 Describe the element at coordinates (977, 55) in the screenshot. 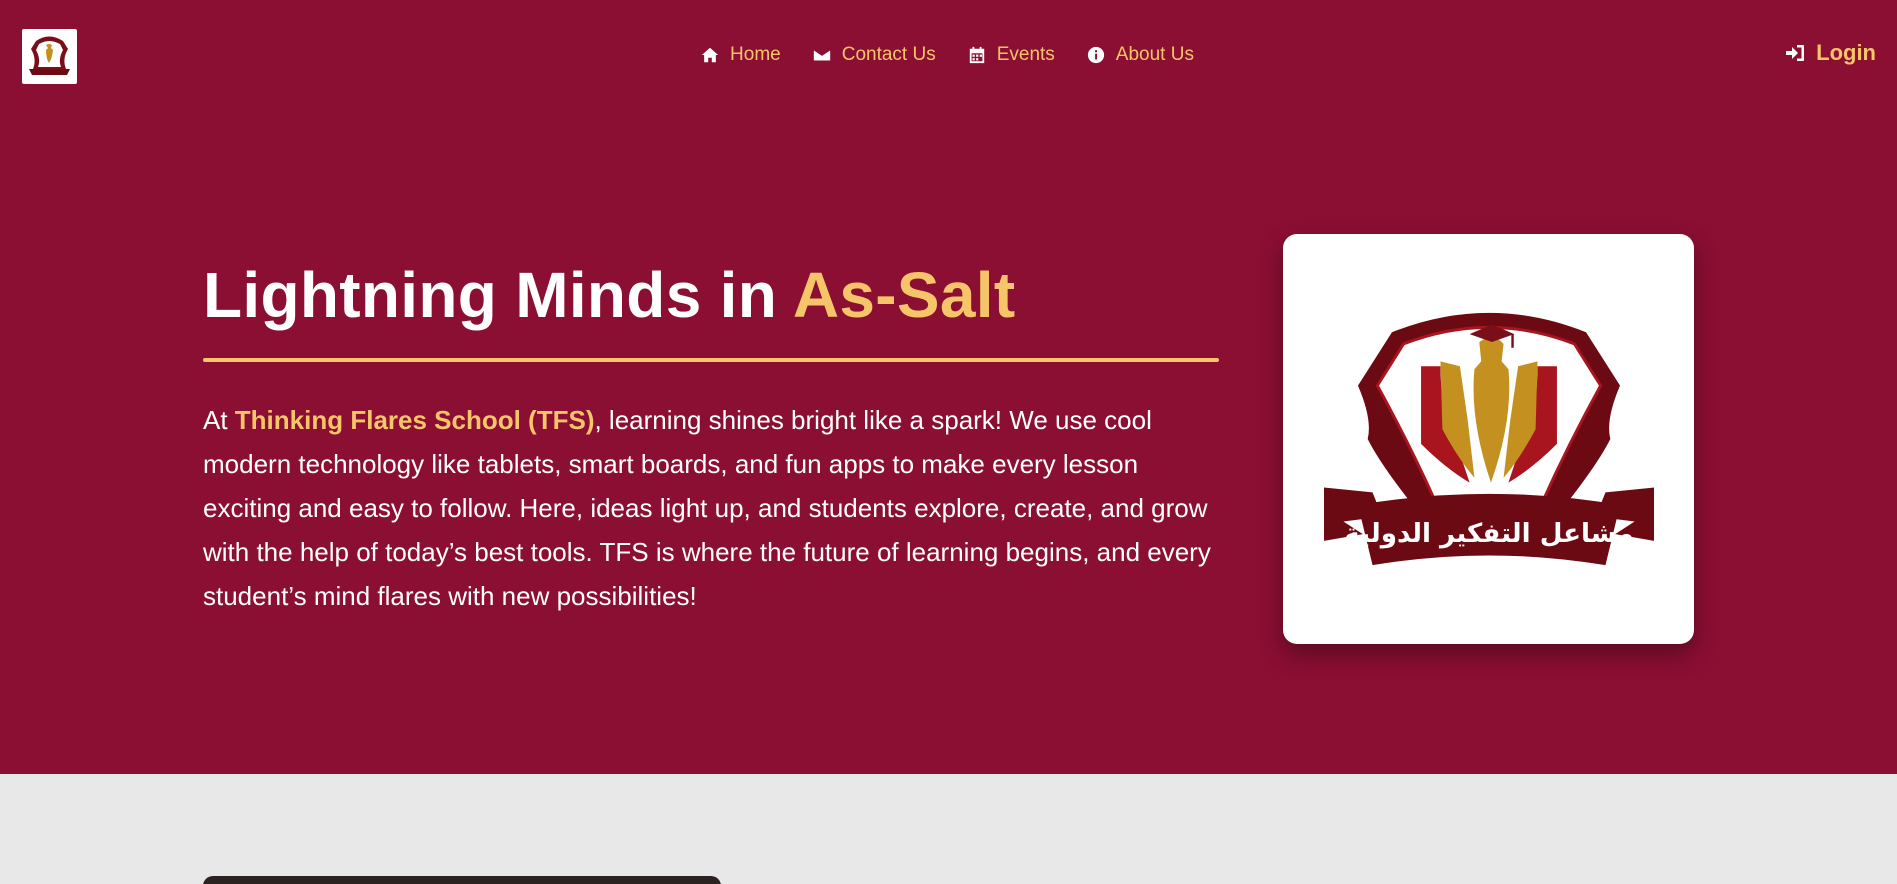

I see `calendar-icon` at that location.